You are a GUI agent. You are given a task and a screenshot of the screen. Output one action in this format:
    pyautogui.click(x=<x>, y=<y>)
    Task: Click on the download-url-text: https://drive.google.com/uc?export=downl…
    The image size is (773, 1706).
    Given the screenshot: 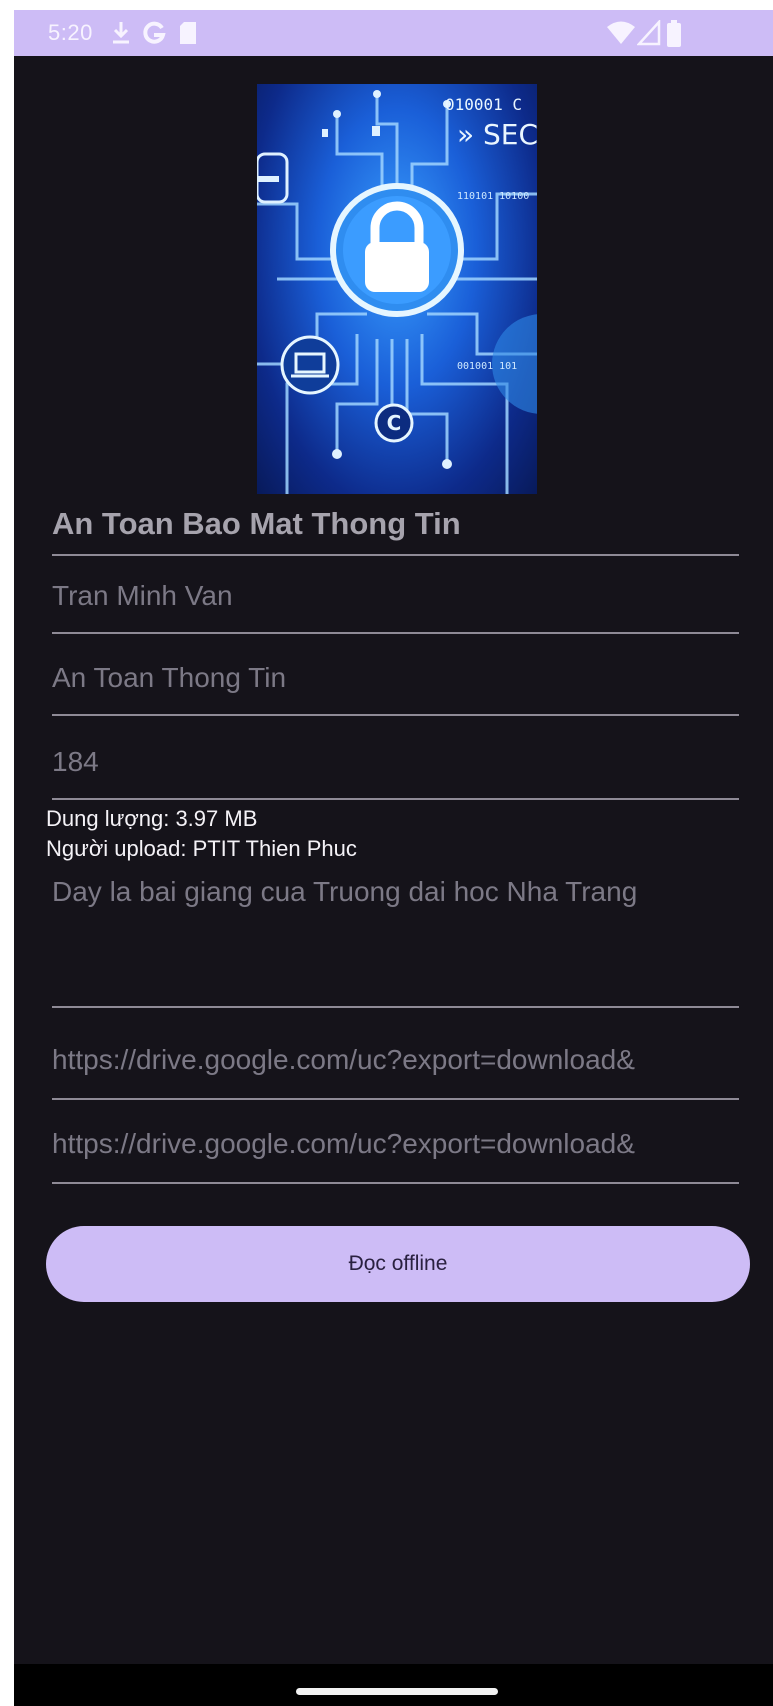 What is the action you would take?
    pyautogui.click(x=343, y=1059)
    